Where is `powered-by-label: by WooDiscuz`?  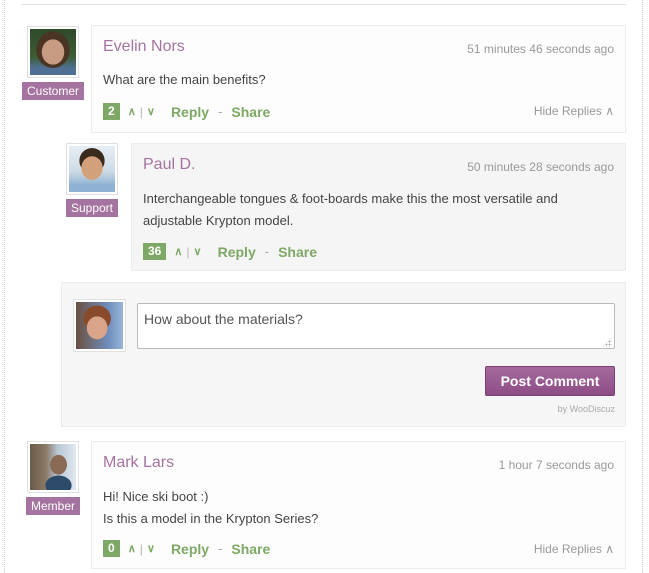 powered-by-label: by WooDiscuz is located at coordinates (586, 409).